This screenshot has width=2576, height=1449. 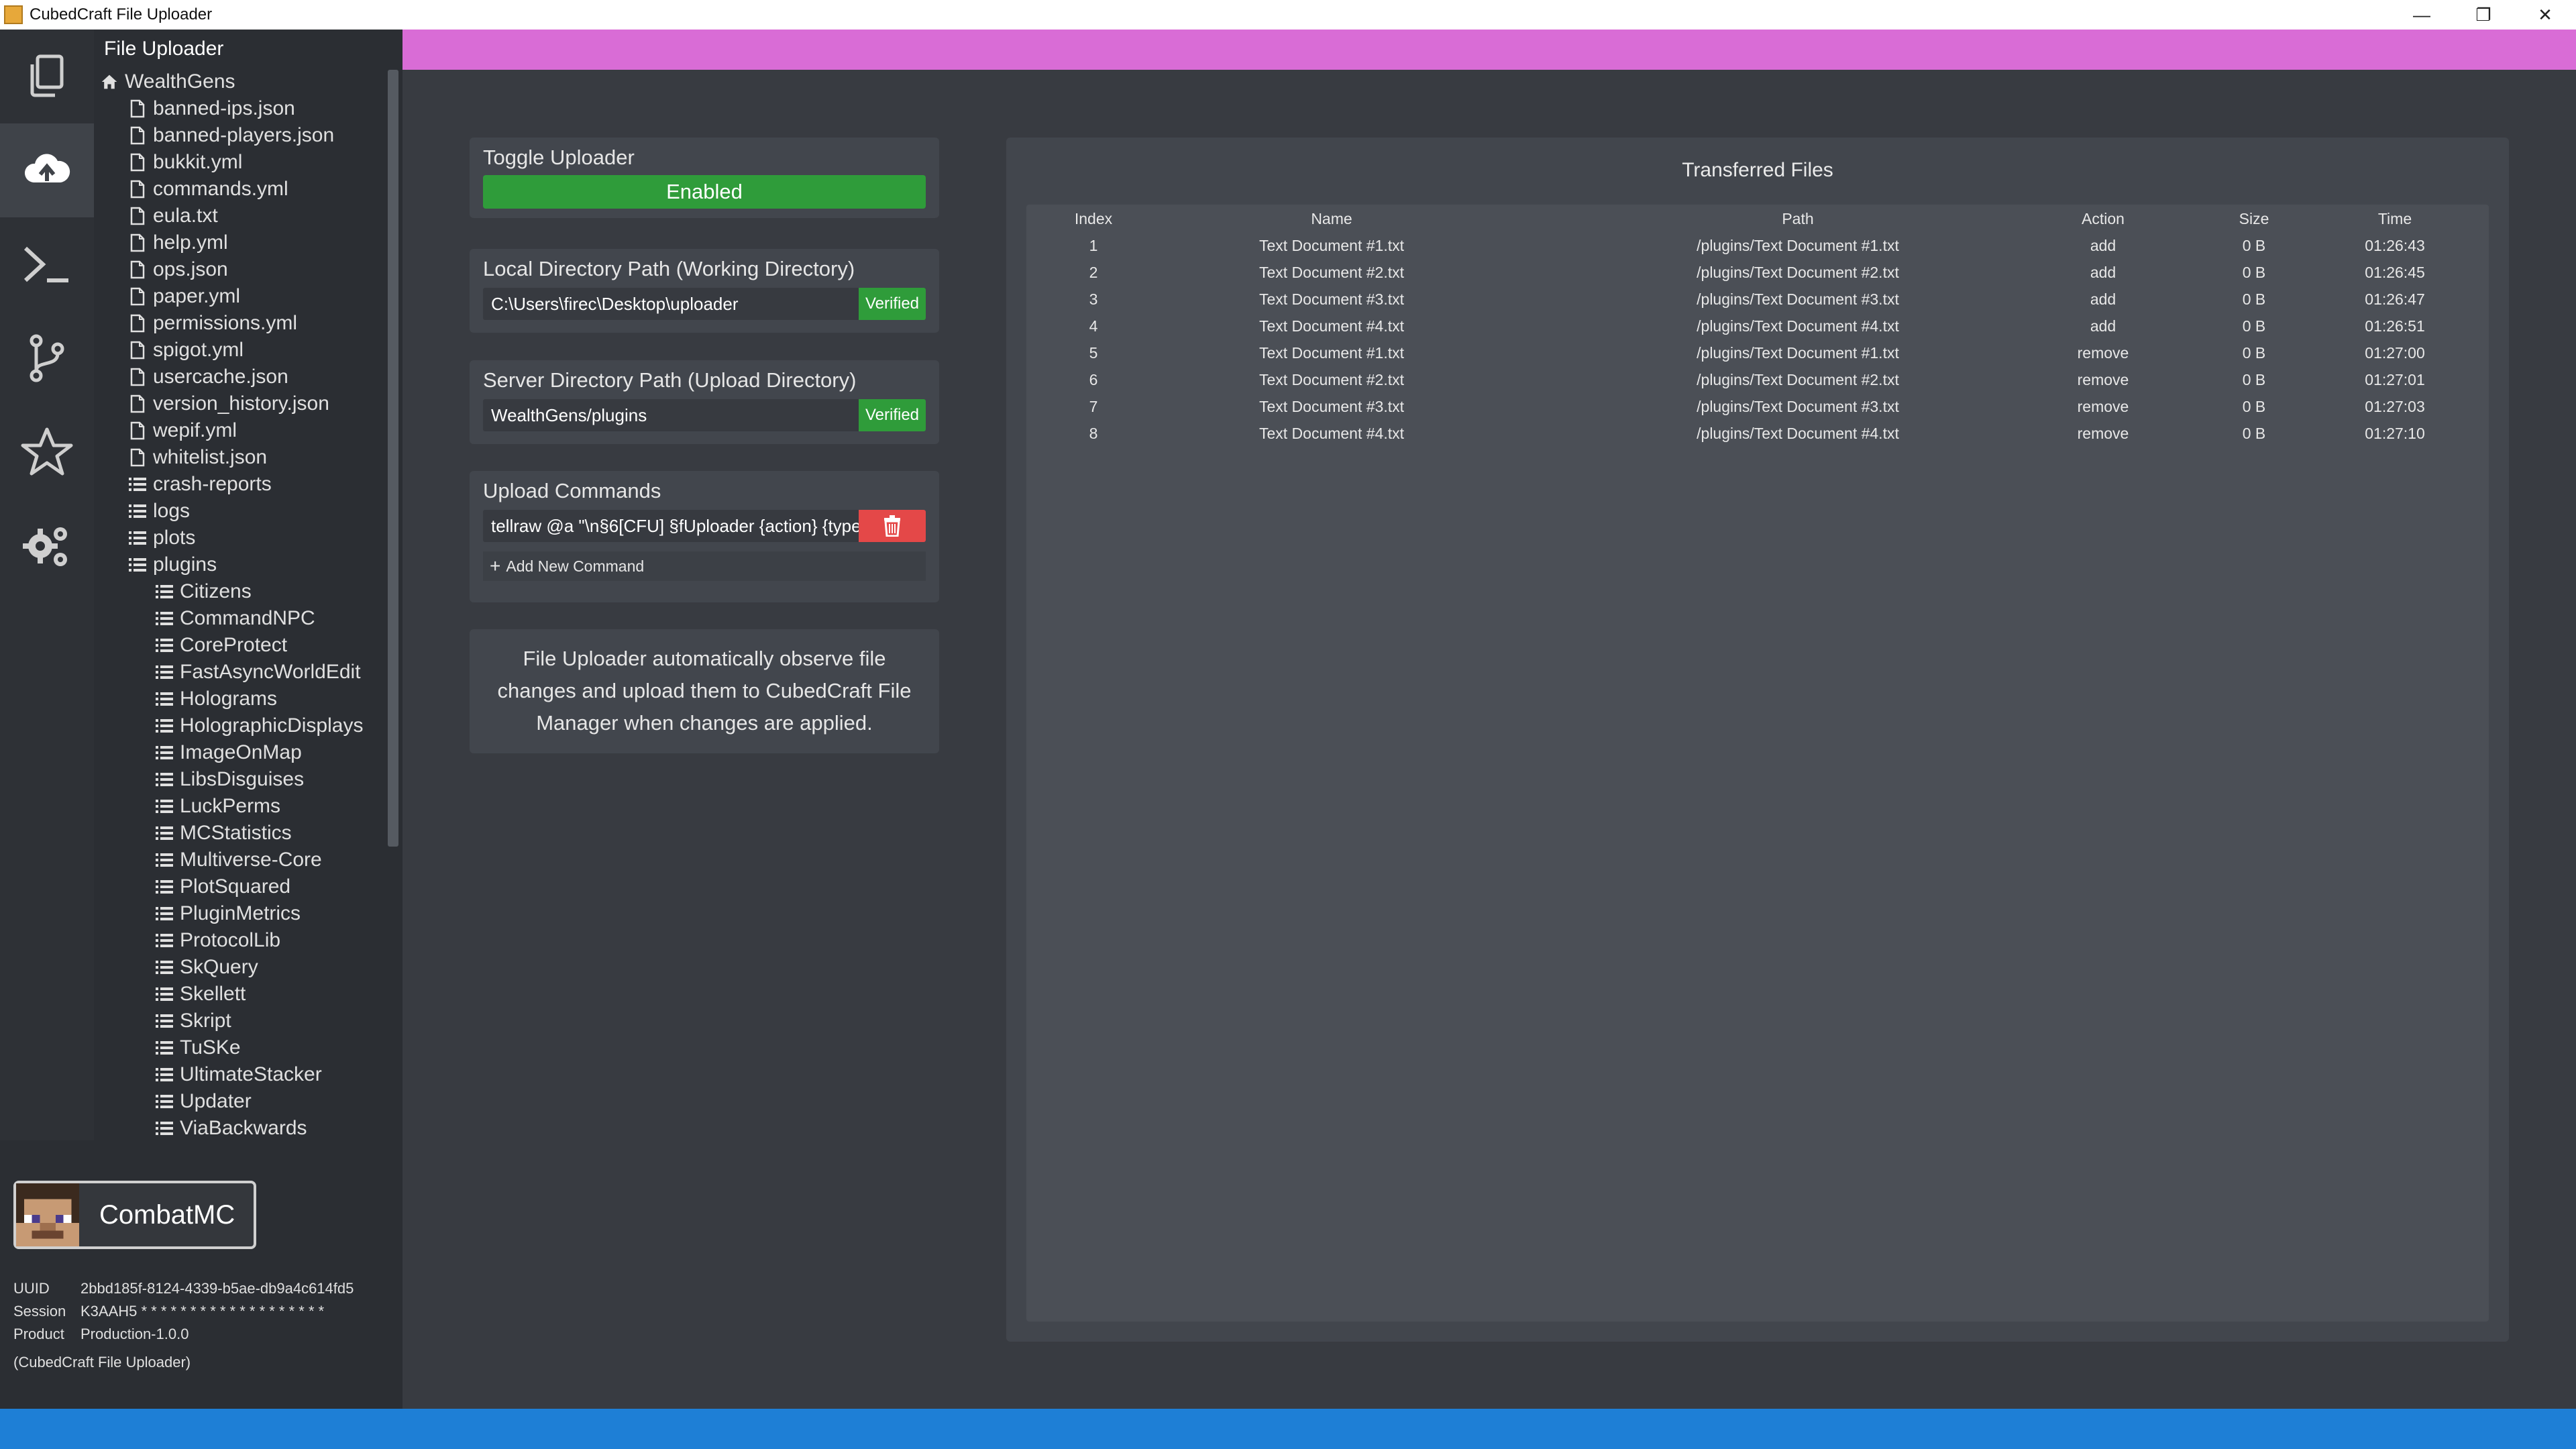 What do you see at coordinates (245, 725) in the screenshot?
I see `tree-item-folder: HolographicDisplays` at bounding box center [245, 725].